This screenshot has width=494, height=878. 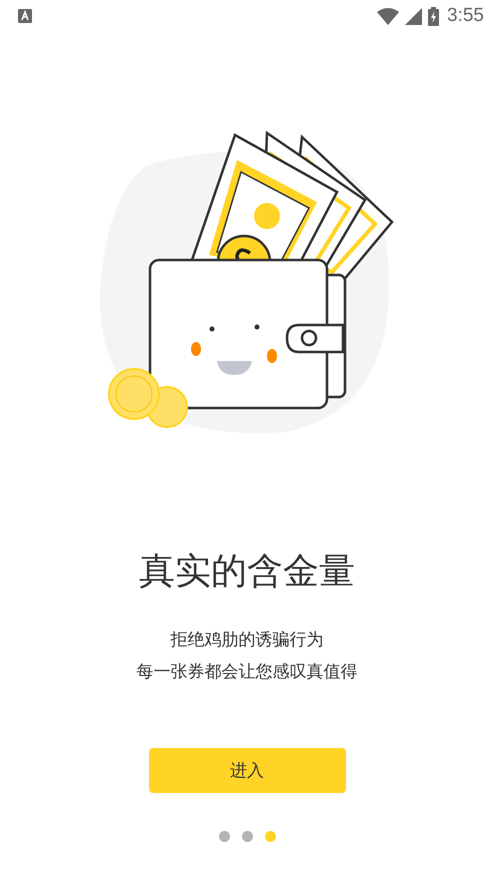 I want to click on title: 真实的含金量, so click(x=247, y=572).